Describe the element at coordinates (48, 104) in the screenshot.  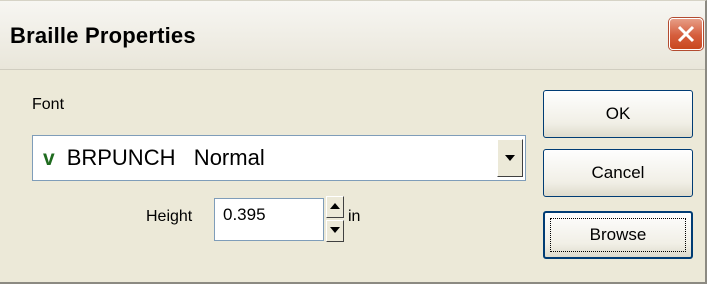
I see `font-label: Font` at that location.